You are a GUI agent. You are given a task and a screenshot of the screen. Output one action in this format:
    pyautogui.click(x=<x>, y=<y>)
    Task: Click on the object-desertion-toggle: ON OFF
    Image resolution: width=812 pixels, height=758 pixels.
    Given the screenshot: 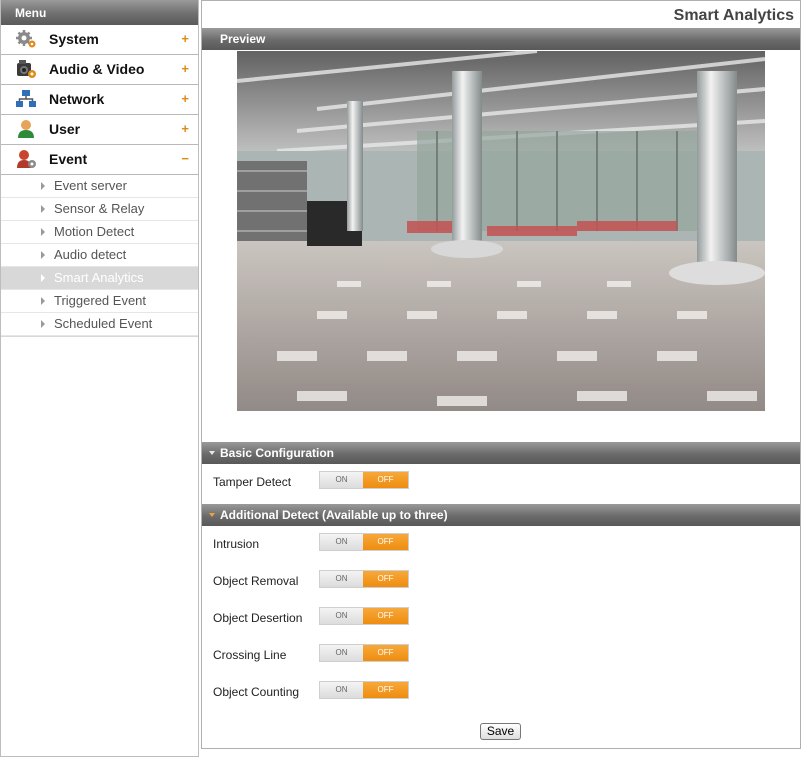 What is the action you would take?
    pyautogui.click(x=364, y=616)
    